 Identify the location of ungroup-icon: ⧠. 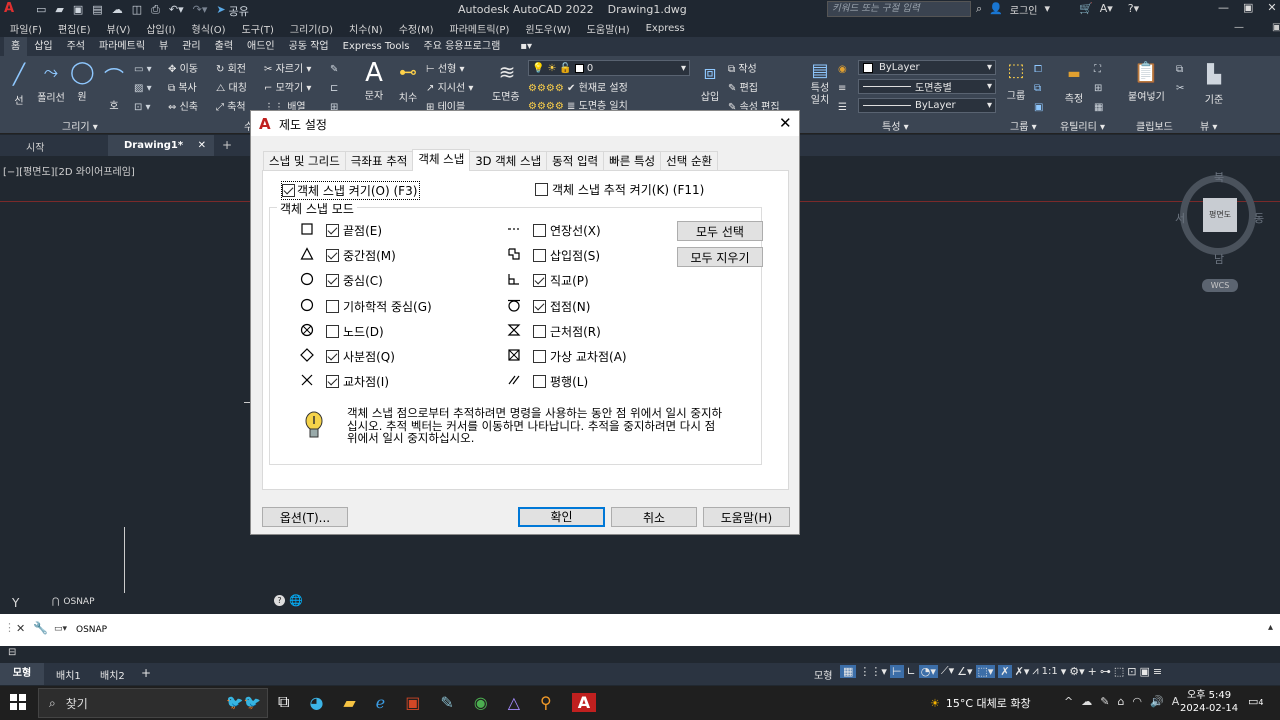
(1038, 69).